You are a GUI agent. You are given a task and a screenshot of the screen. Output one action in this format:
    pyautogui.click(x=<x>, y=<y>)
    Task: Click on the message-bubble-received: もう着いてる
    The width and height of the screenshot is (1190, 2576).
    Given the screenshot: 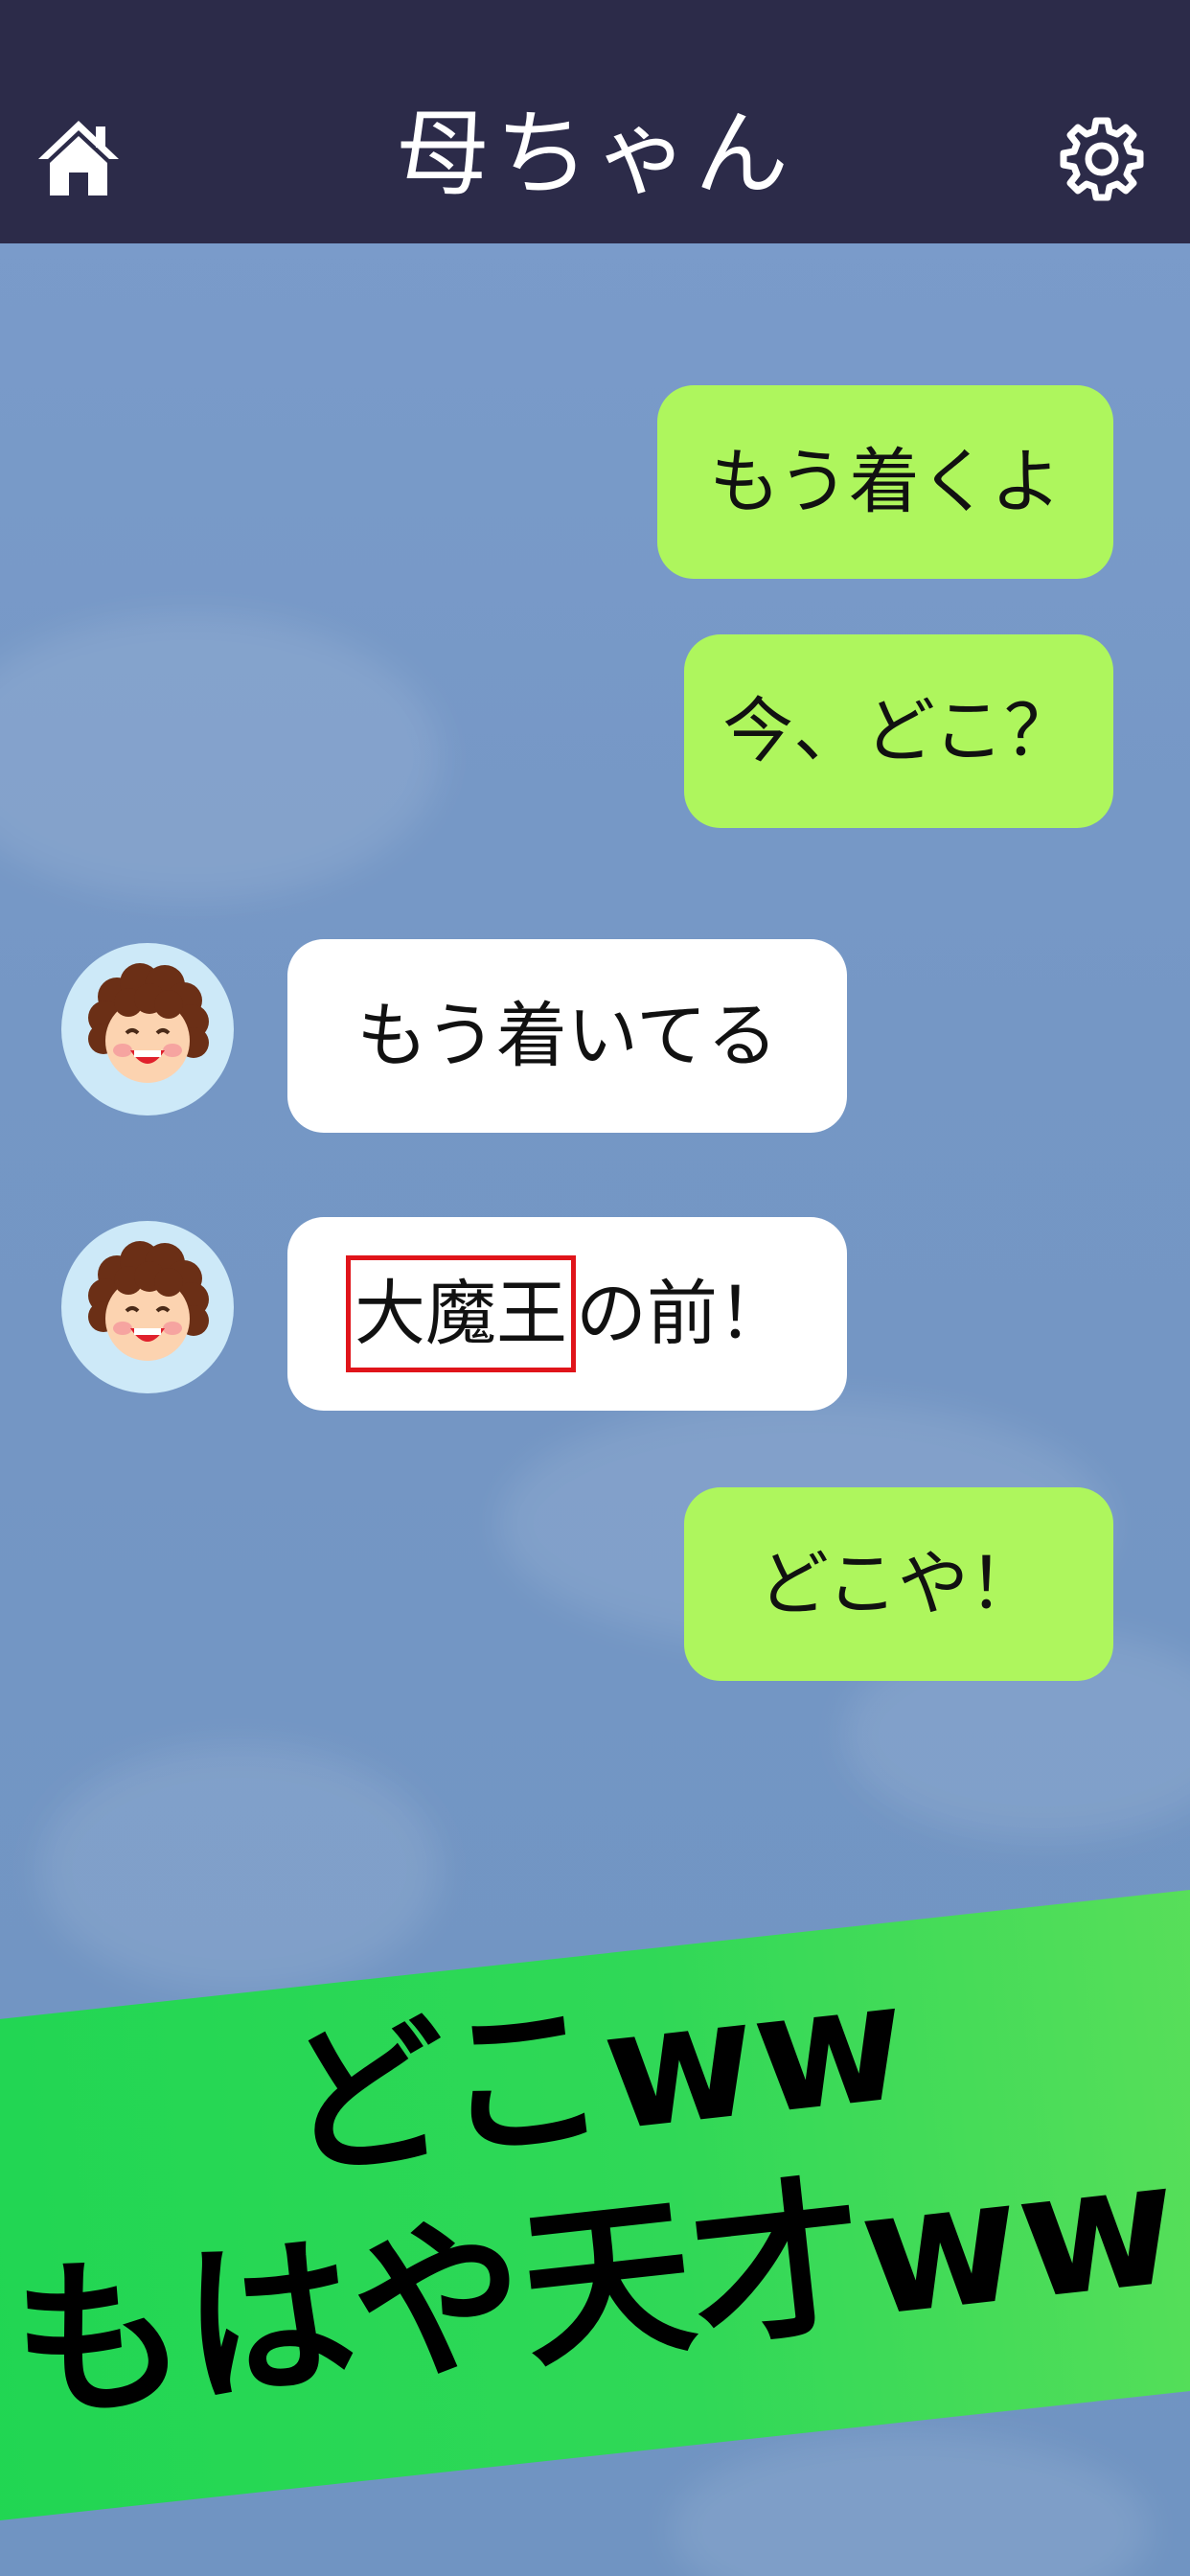 What is the action you would take?
    pyautogui.click(x=567, y=1036)
    